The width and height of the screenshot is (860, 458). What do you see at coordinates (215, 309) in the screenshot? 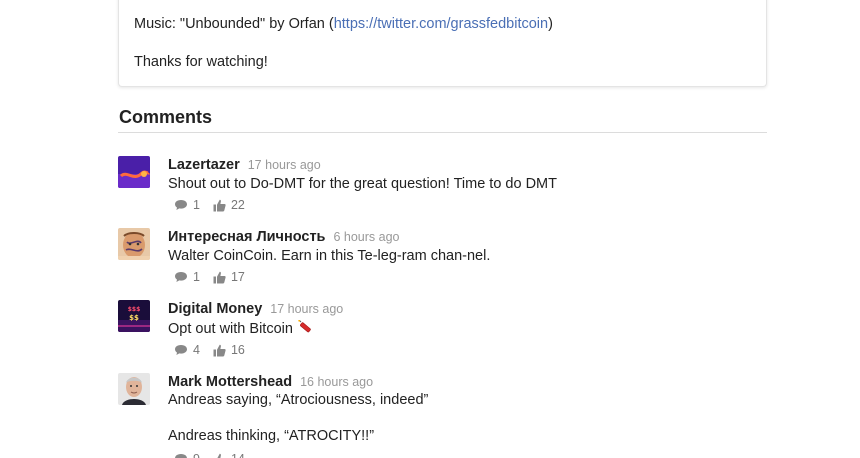
I see `comment-author: Digital Money` at bounding box center [215, 309].